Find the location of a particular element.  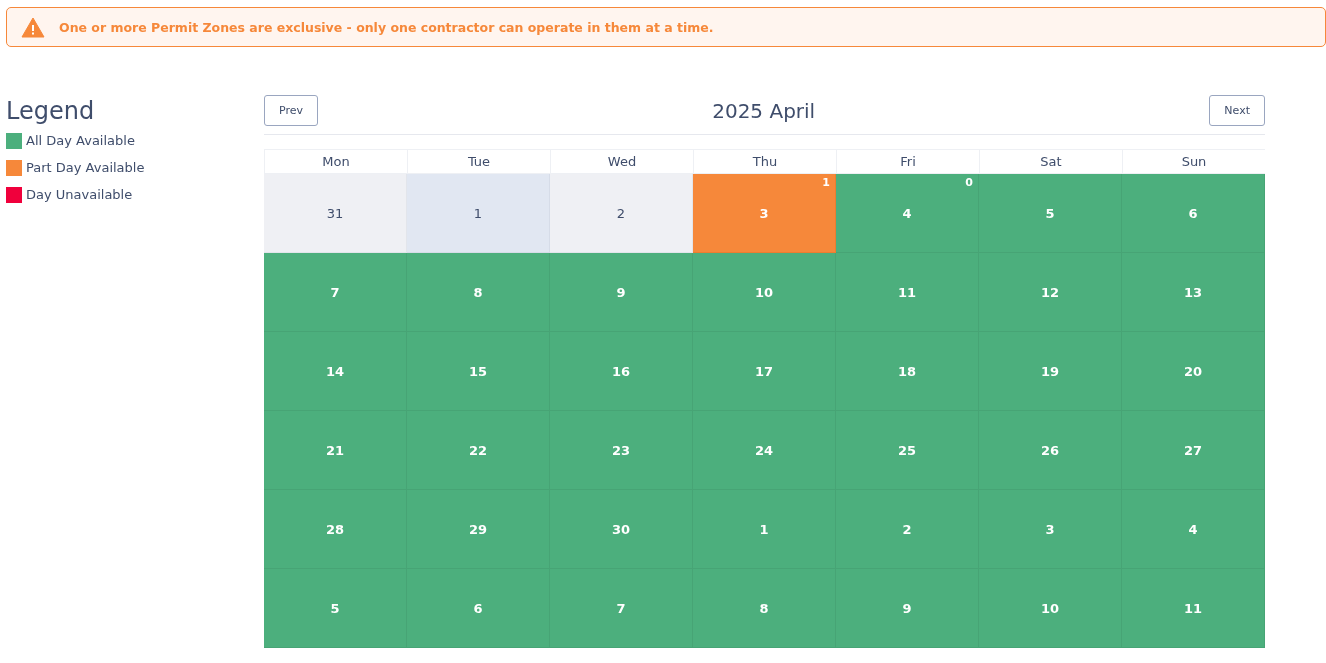

warning-icon is located at coordinates (33, 27).